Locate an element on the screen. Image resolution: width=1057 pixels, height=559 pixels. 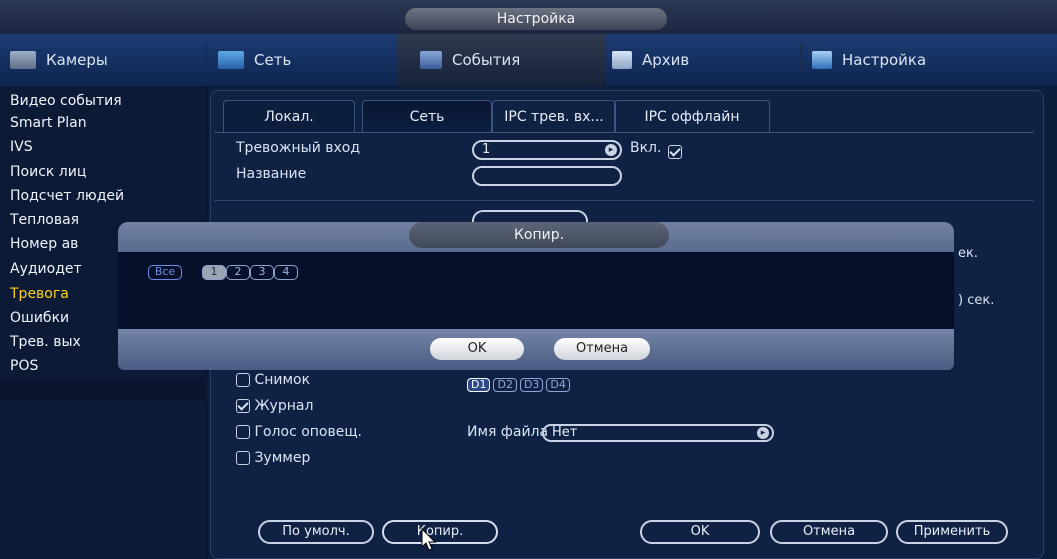
seconds-label-1: ек. is located at coordinates (968, 253).